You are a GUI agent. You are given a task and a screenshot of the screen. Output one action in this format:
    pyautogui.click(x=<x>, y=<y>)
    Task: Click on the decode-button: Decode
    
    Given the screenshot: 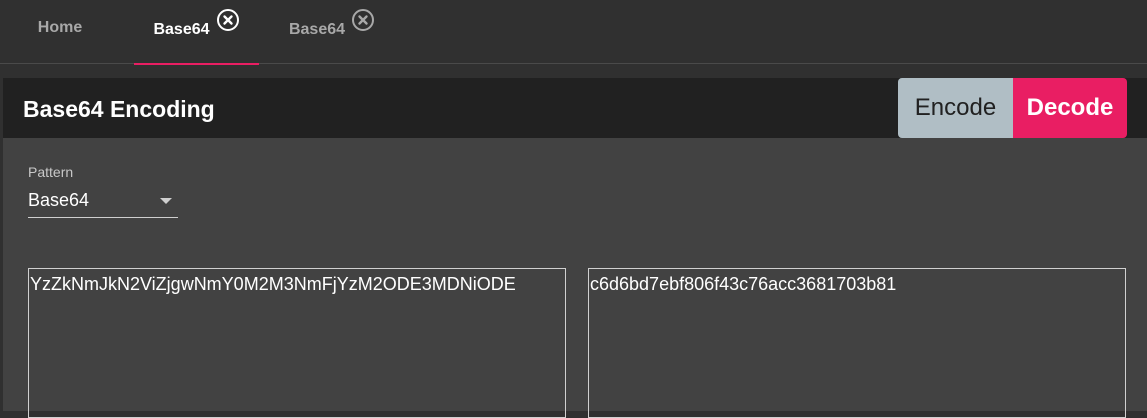 What is the action you would take?
    pyautogui.click(x=1070, y=108)
    